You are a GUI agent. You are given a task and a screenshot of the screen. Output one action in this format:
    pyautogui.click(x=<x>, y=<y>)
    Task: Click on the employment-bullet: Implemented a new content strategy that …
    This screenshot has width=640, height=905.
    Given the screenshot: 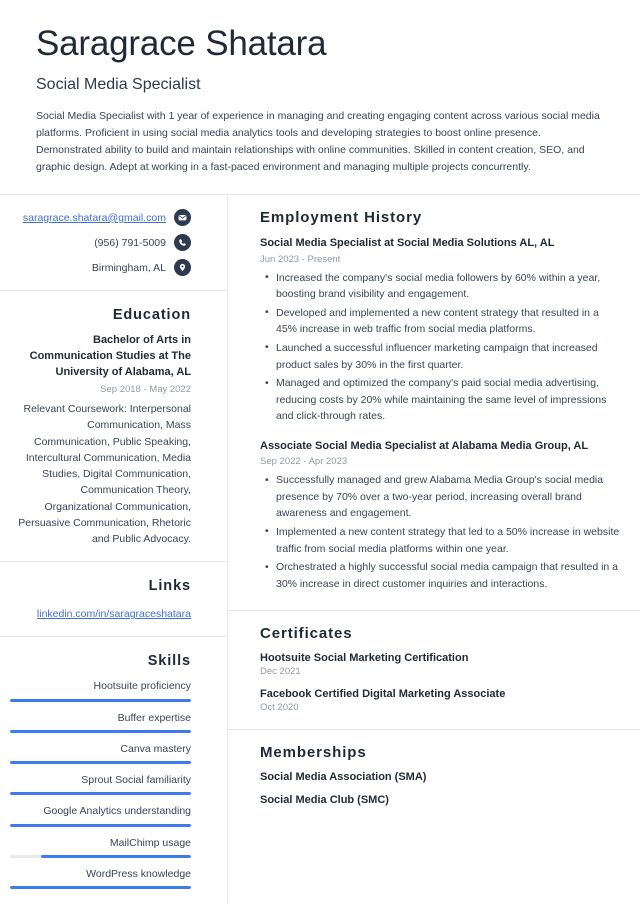 What is the action you would take?
    pyautogui.click(x=442, y=540)
    